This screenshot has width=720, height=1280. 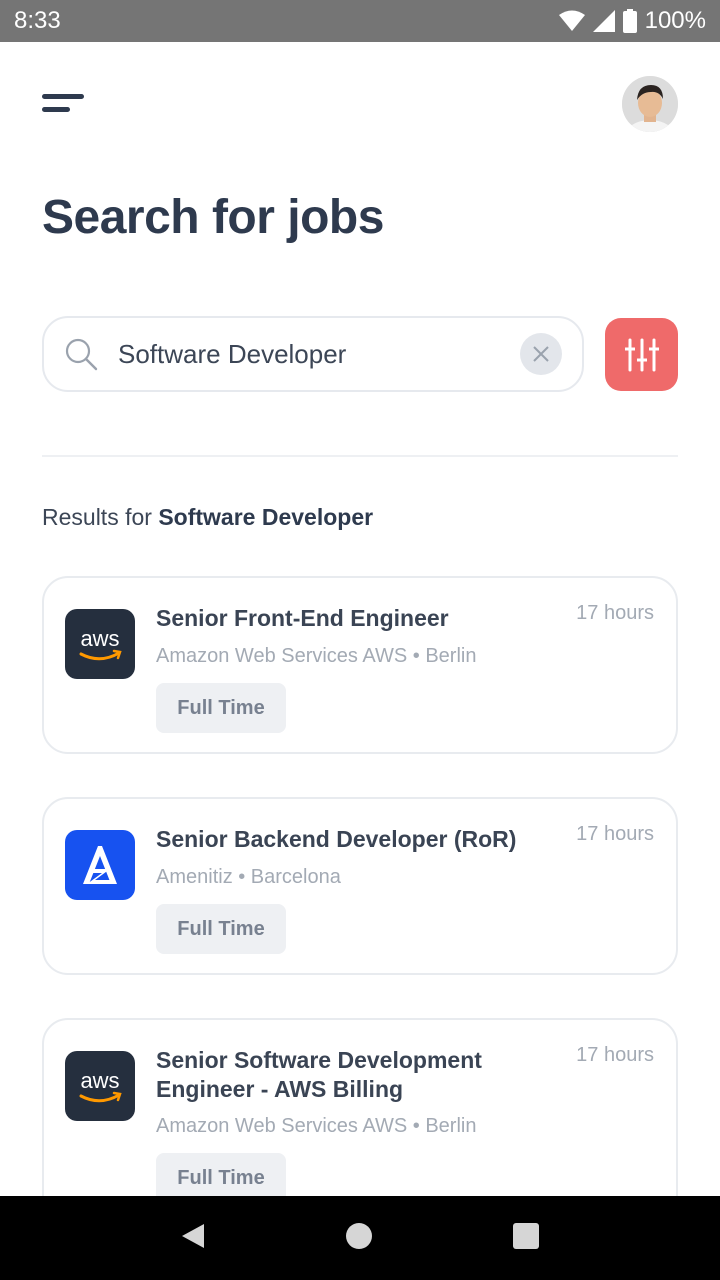 I want to click on search-input, so click(x=319, y=354).